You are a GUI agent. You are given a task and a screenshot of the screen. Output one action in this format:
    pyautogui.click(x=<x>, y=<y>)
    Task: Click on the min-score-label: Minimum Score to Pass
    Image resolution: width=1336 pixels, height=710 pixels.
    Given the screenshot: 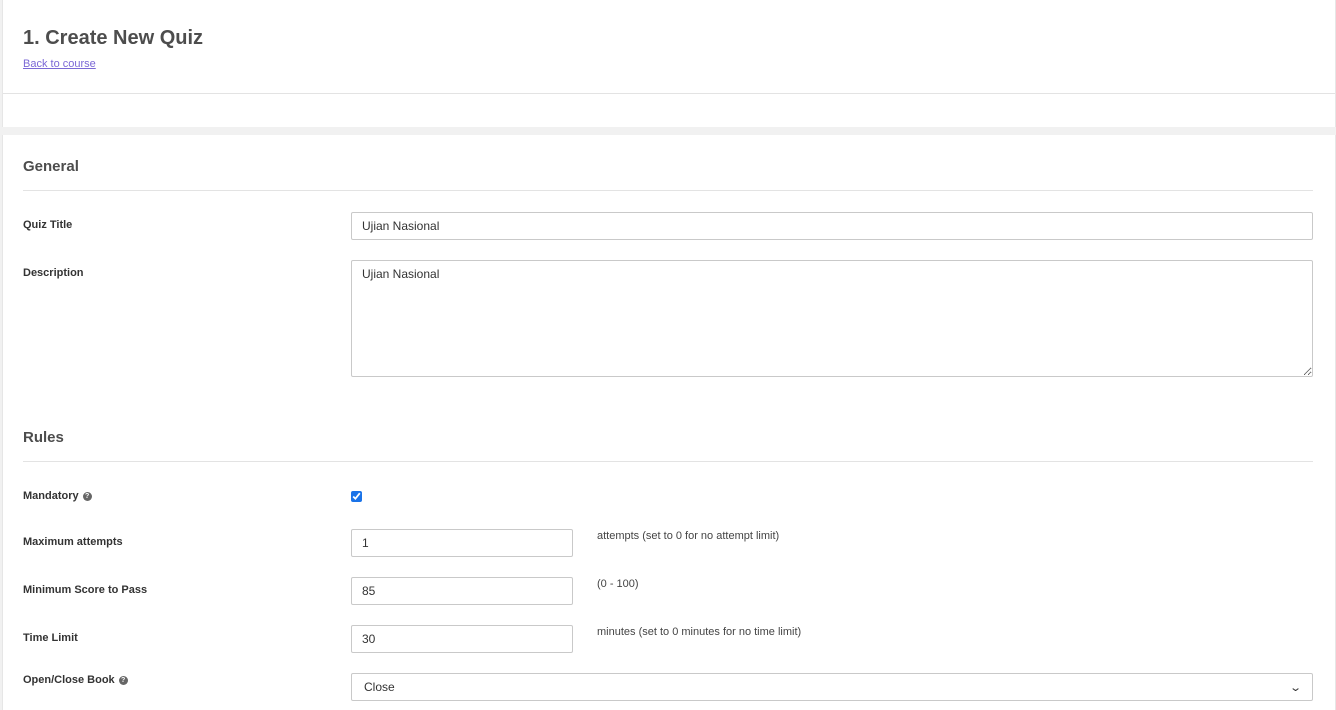 What is the action you would take?
    pyautogui.click(x=85, y=590)
    